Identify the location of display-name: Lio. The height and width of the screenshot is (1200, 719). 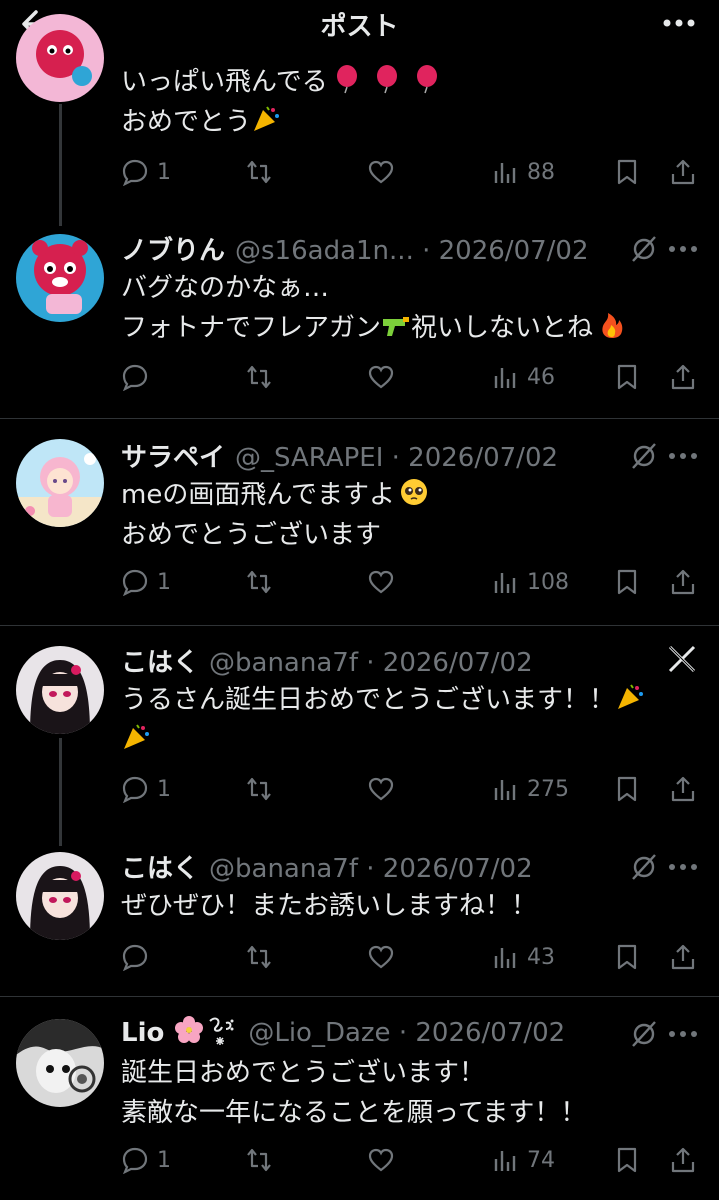
(142, 1033).